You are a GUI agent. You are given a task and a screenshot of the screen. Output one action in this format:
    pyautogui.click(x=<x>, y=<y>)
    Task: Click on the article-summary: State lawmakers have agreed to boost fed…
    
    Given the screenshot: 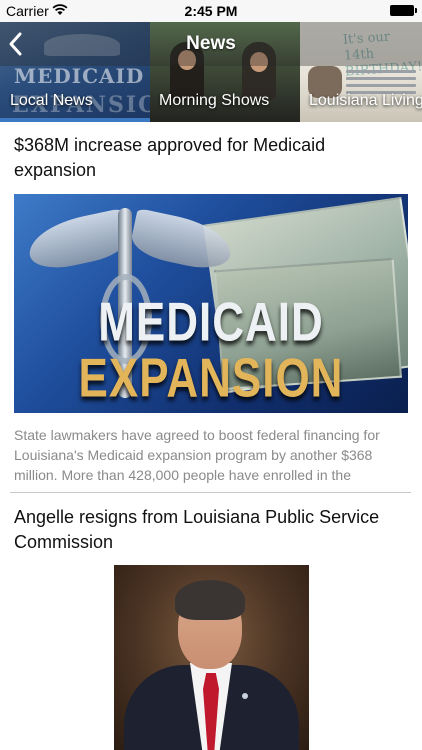 What is the action you would take?
    pyautogui.click(x=212, y=455)
    